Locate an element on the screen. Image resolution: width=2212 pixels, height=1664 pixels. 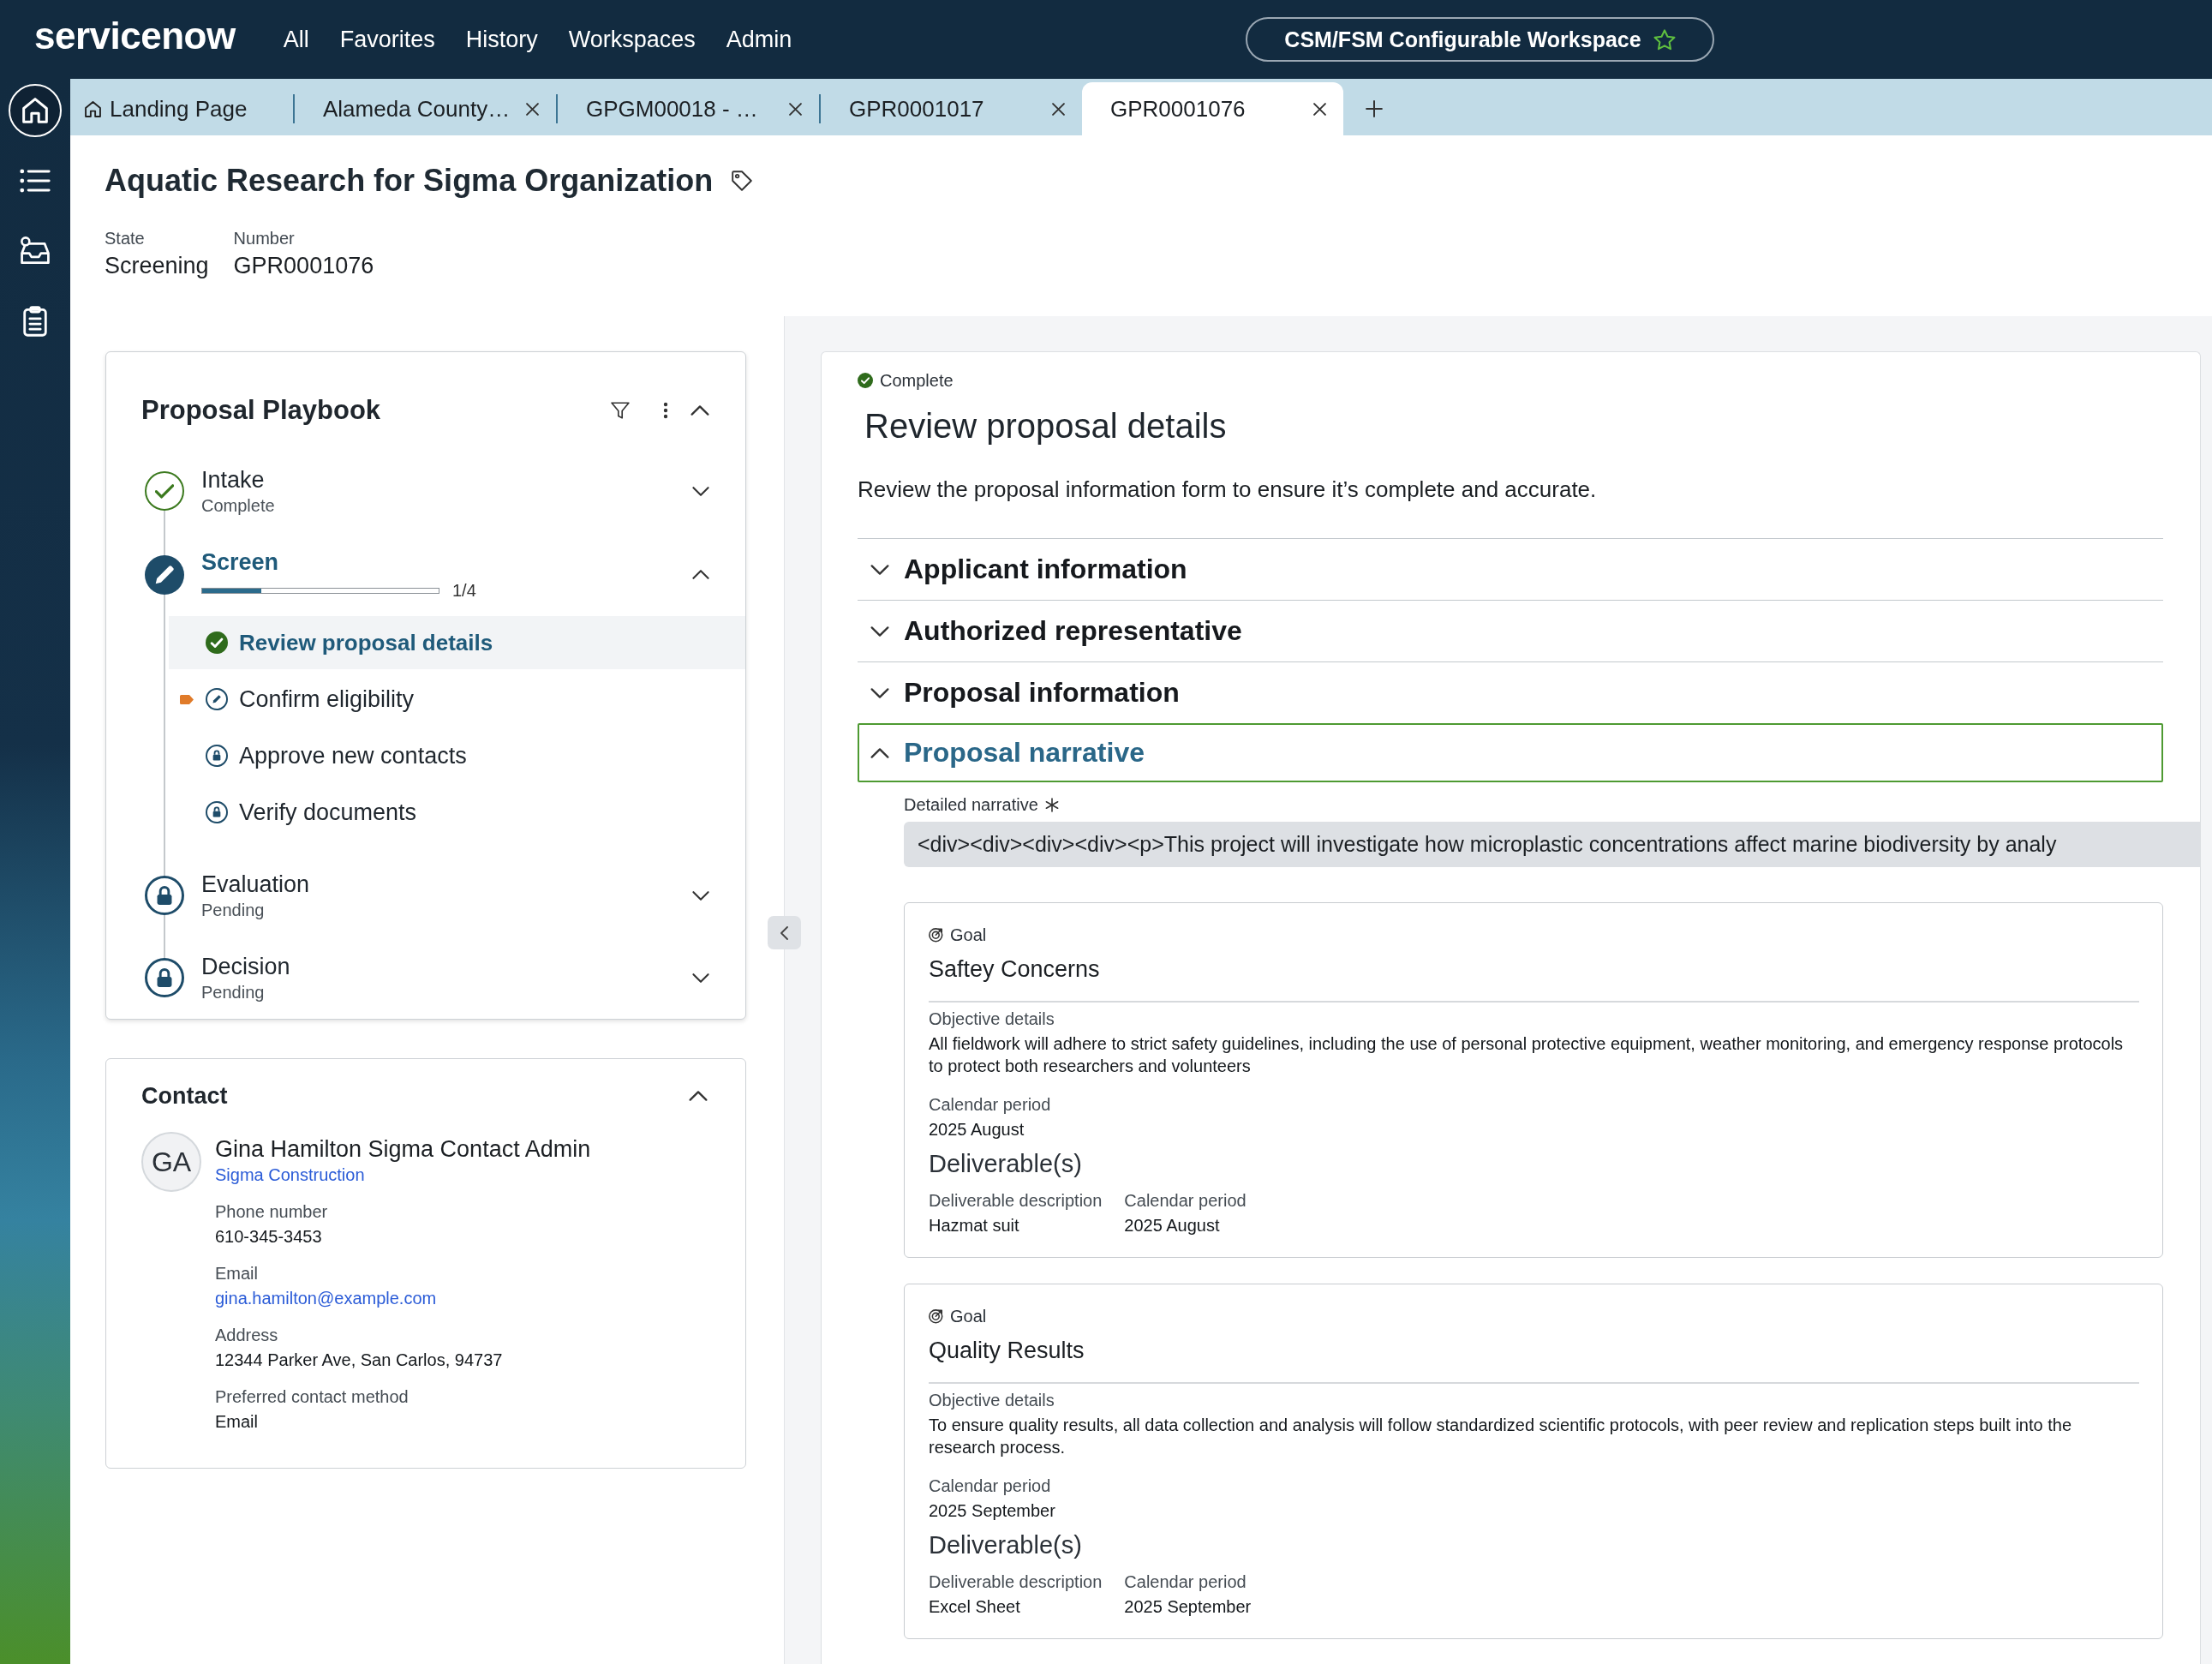
stage-name: Intake is located at coordinates (446, 479).